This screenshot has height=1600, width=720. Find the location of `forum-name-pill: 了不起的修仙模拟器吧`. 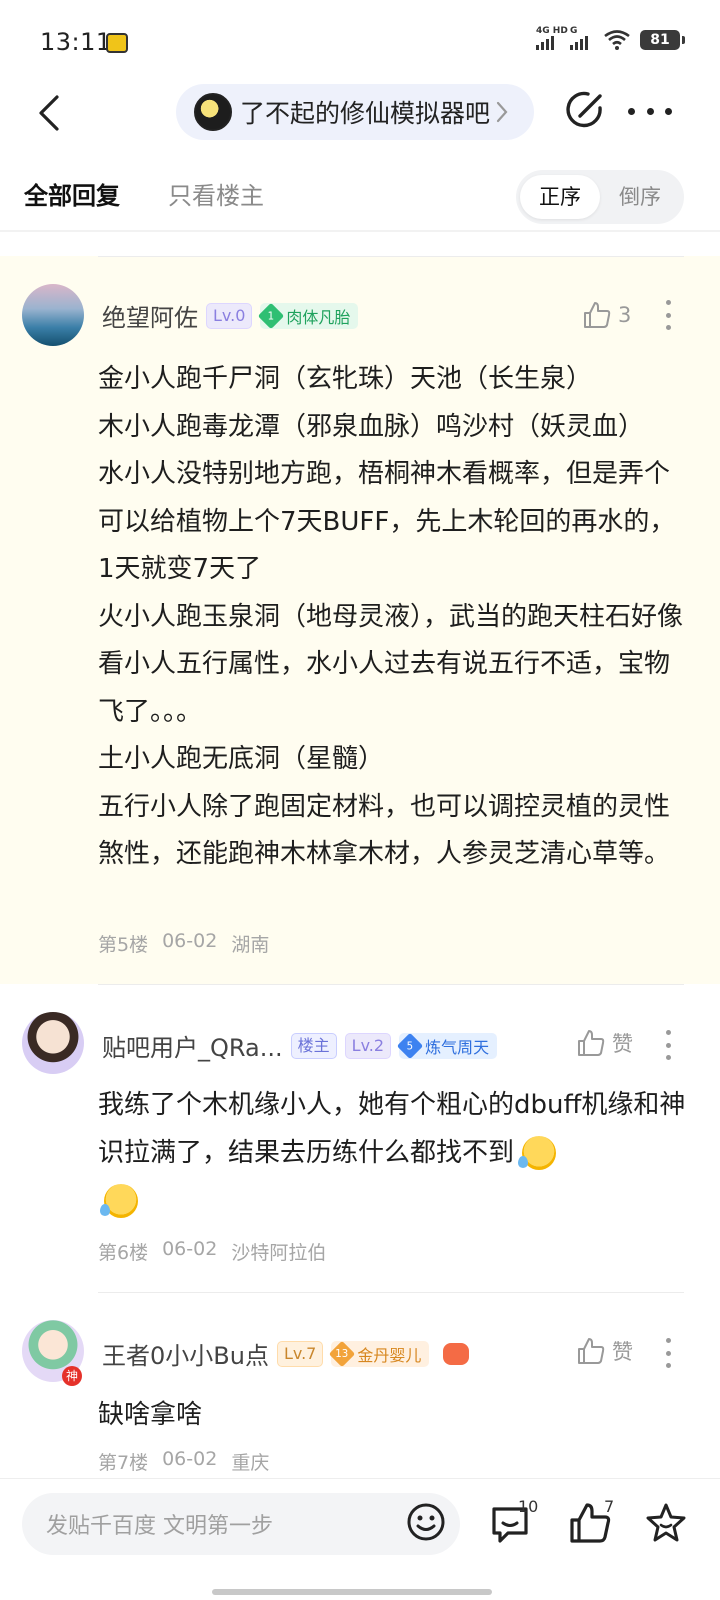

forum-name-pill: 了不起的修仙模拟器吧 is located at coordinates (355, 112).